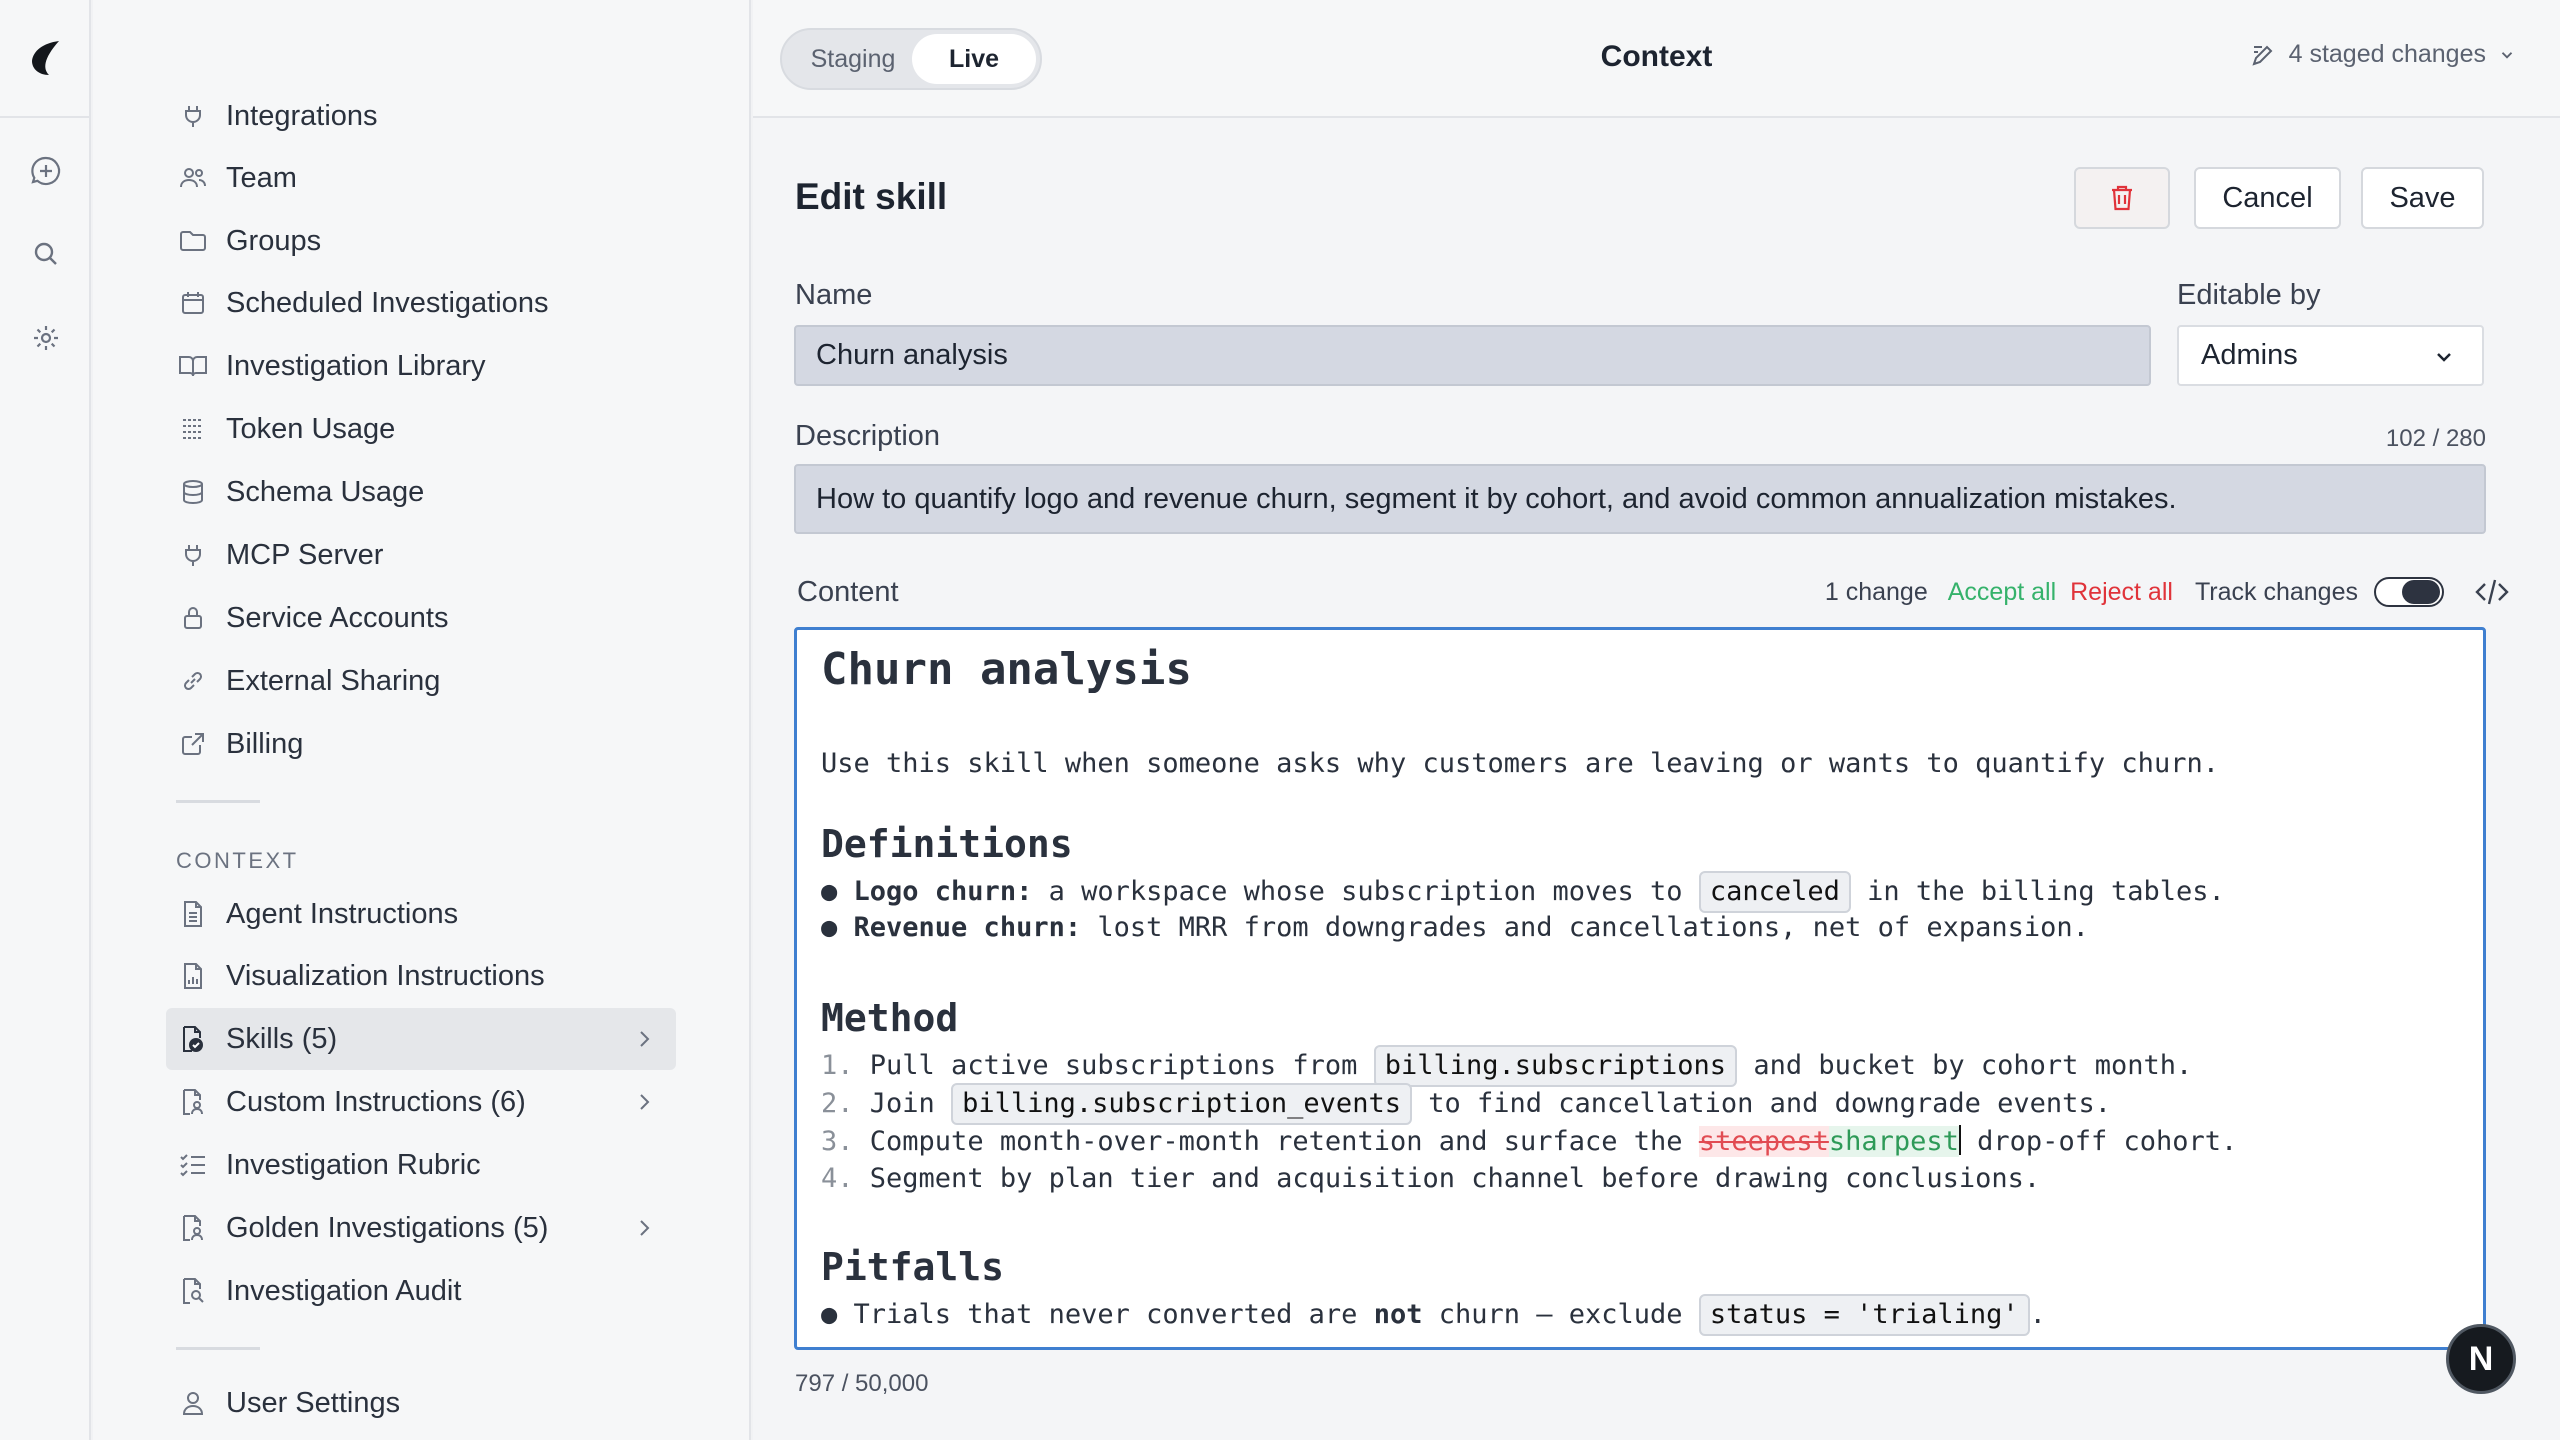 This screenshot has width=2560, height=1440. I want to click on code-icon, so click(2492, 592).